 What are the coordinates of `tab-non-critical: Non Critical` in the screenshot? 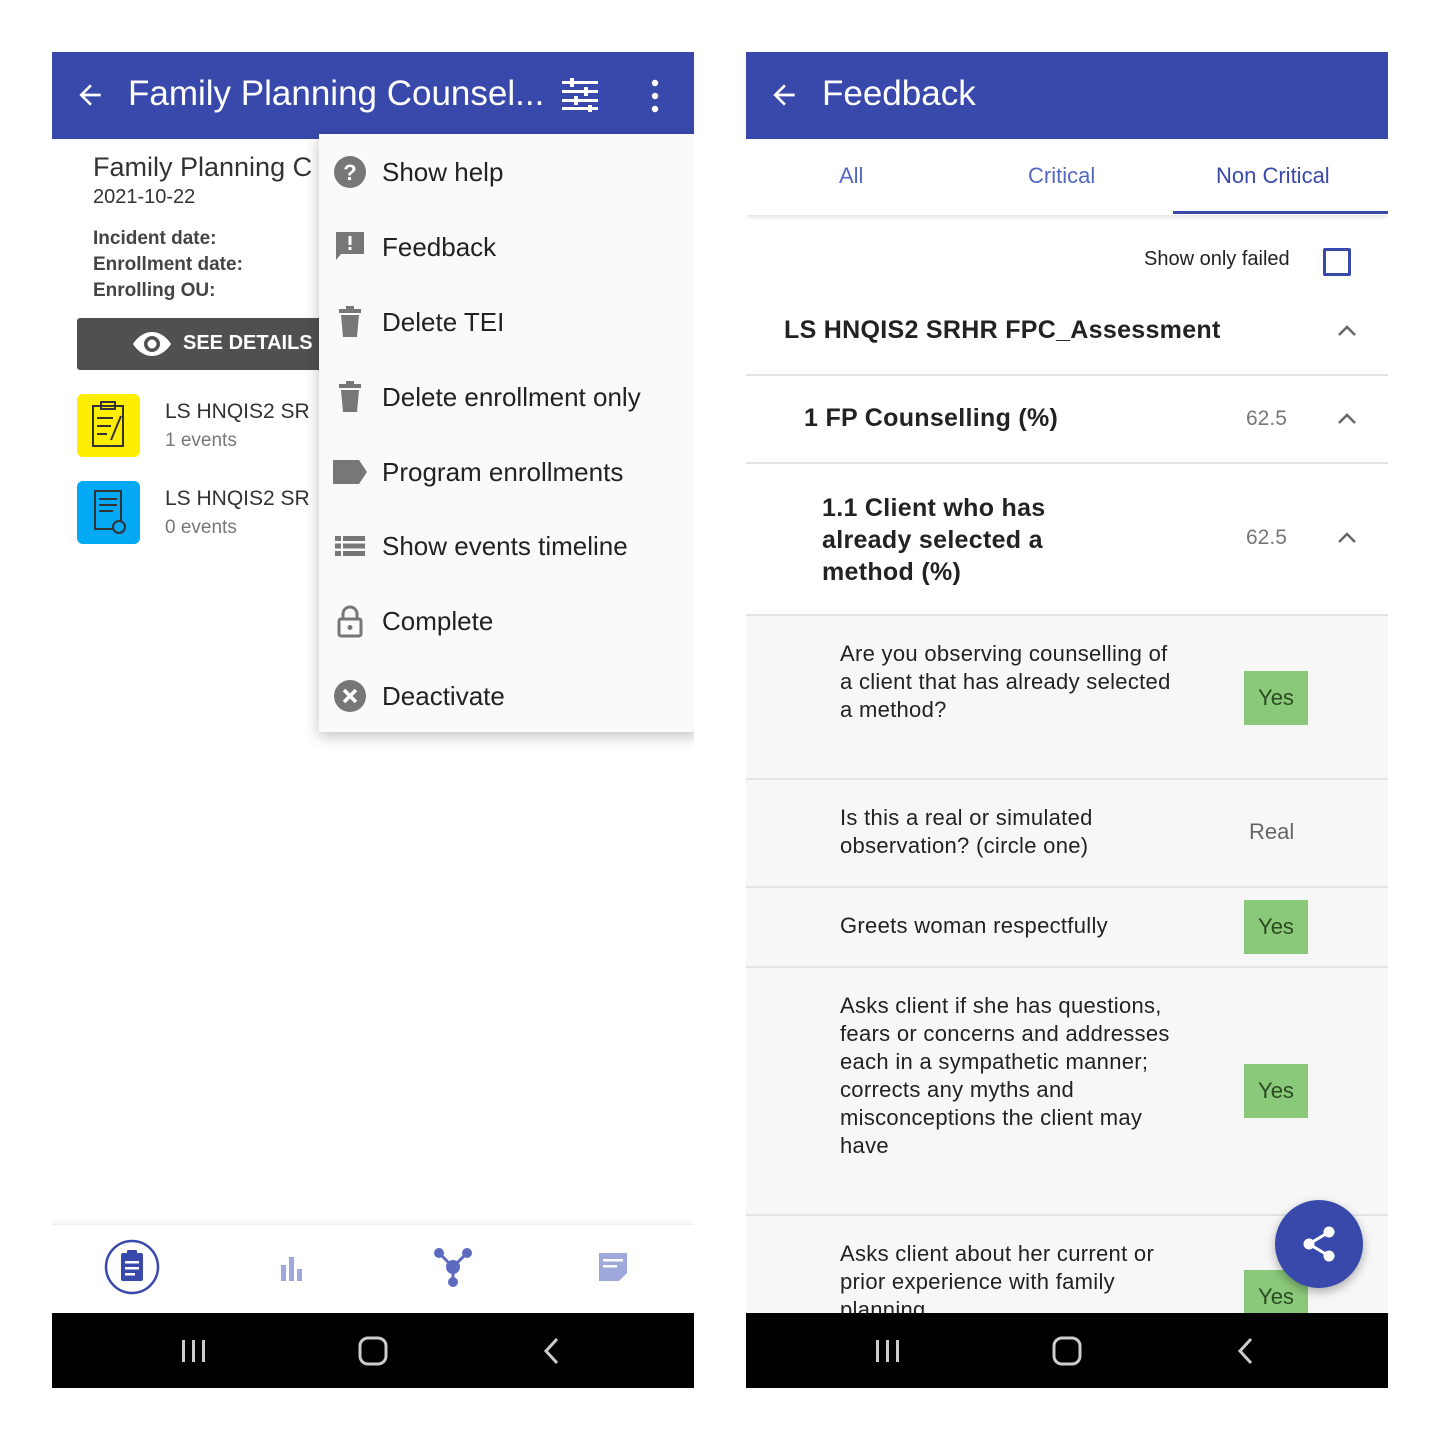 It's located at (1273, 176).